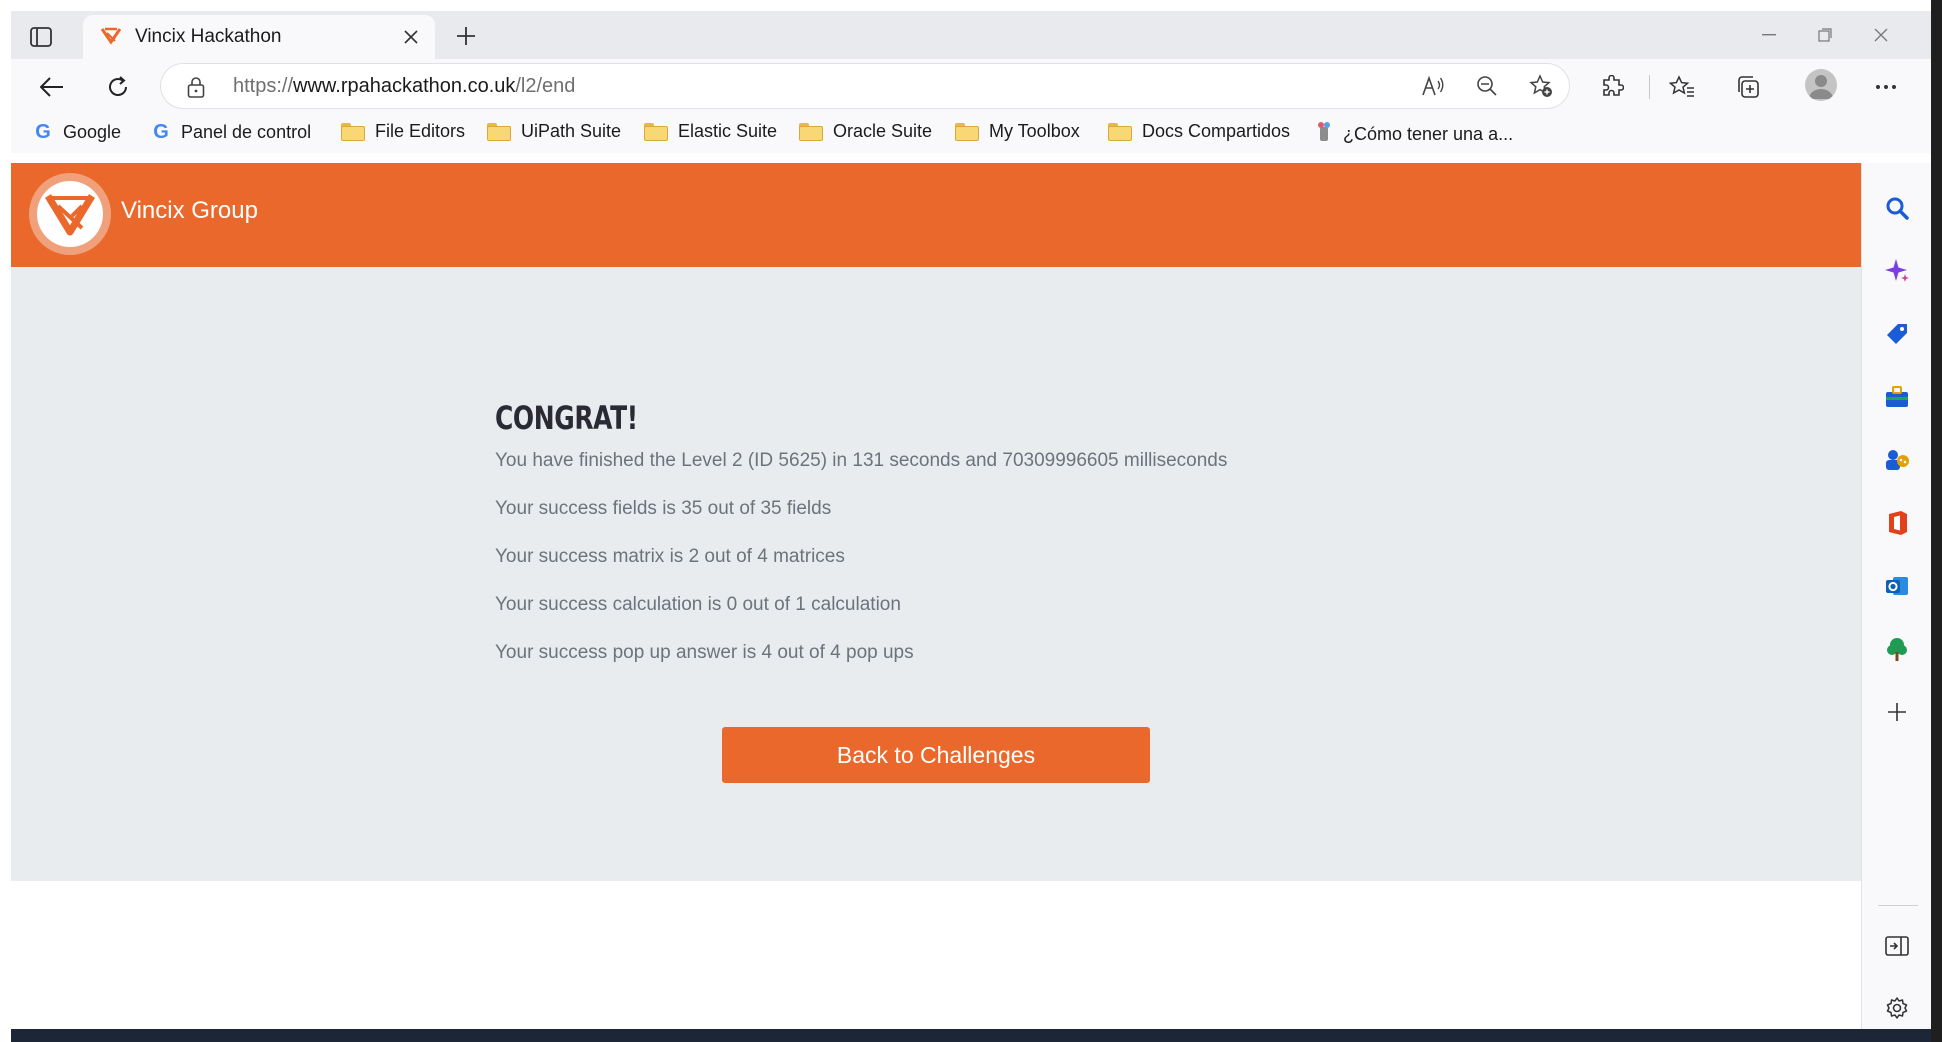  I want to click on minimize-icon, so click(1769, 35).